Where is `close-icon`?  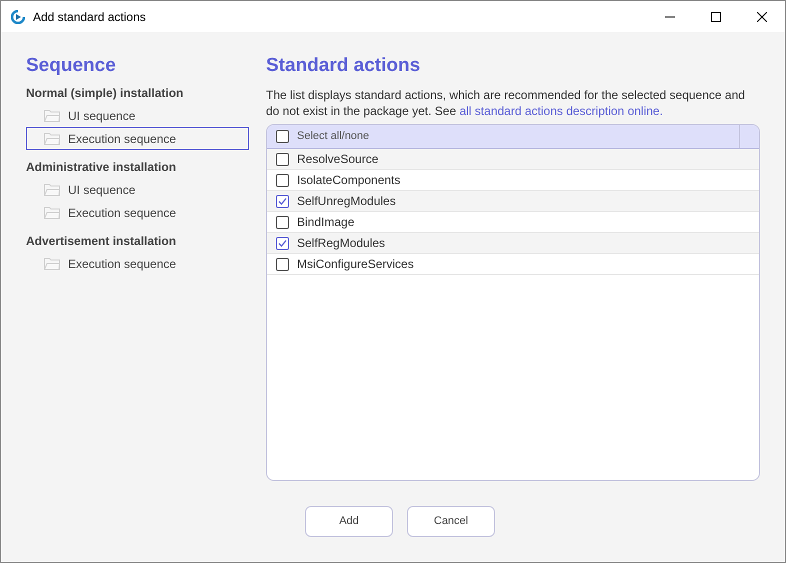
close-icon is located at coordinates (762, 17).